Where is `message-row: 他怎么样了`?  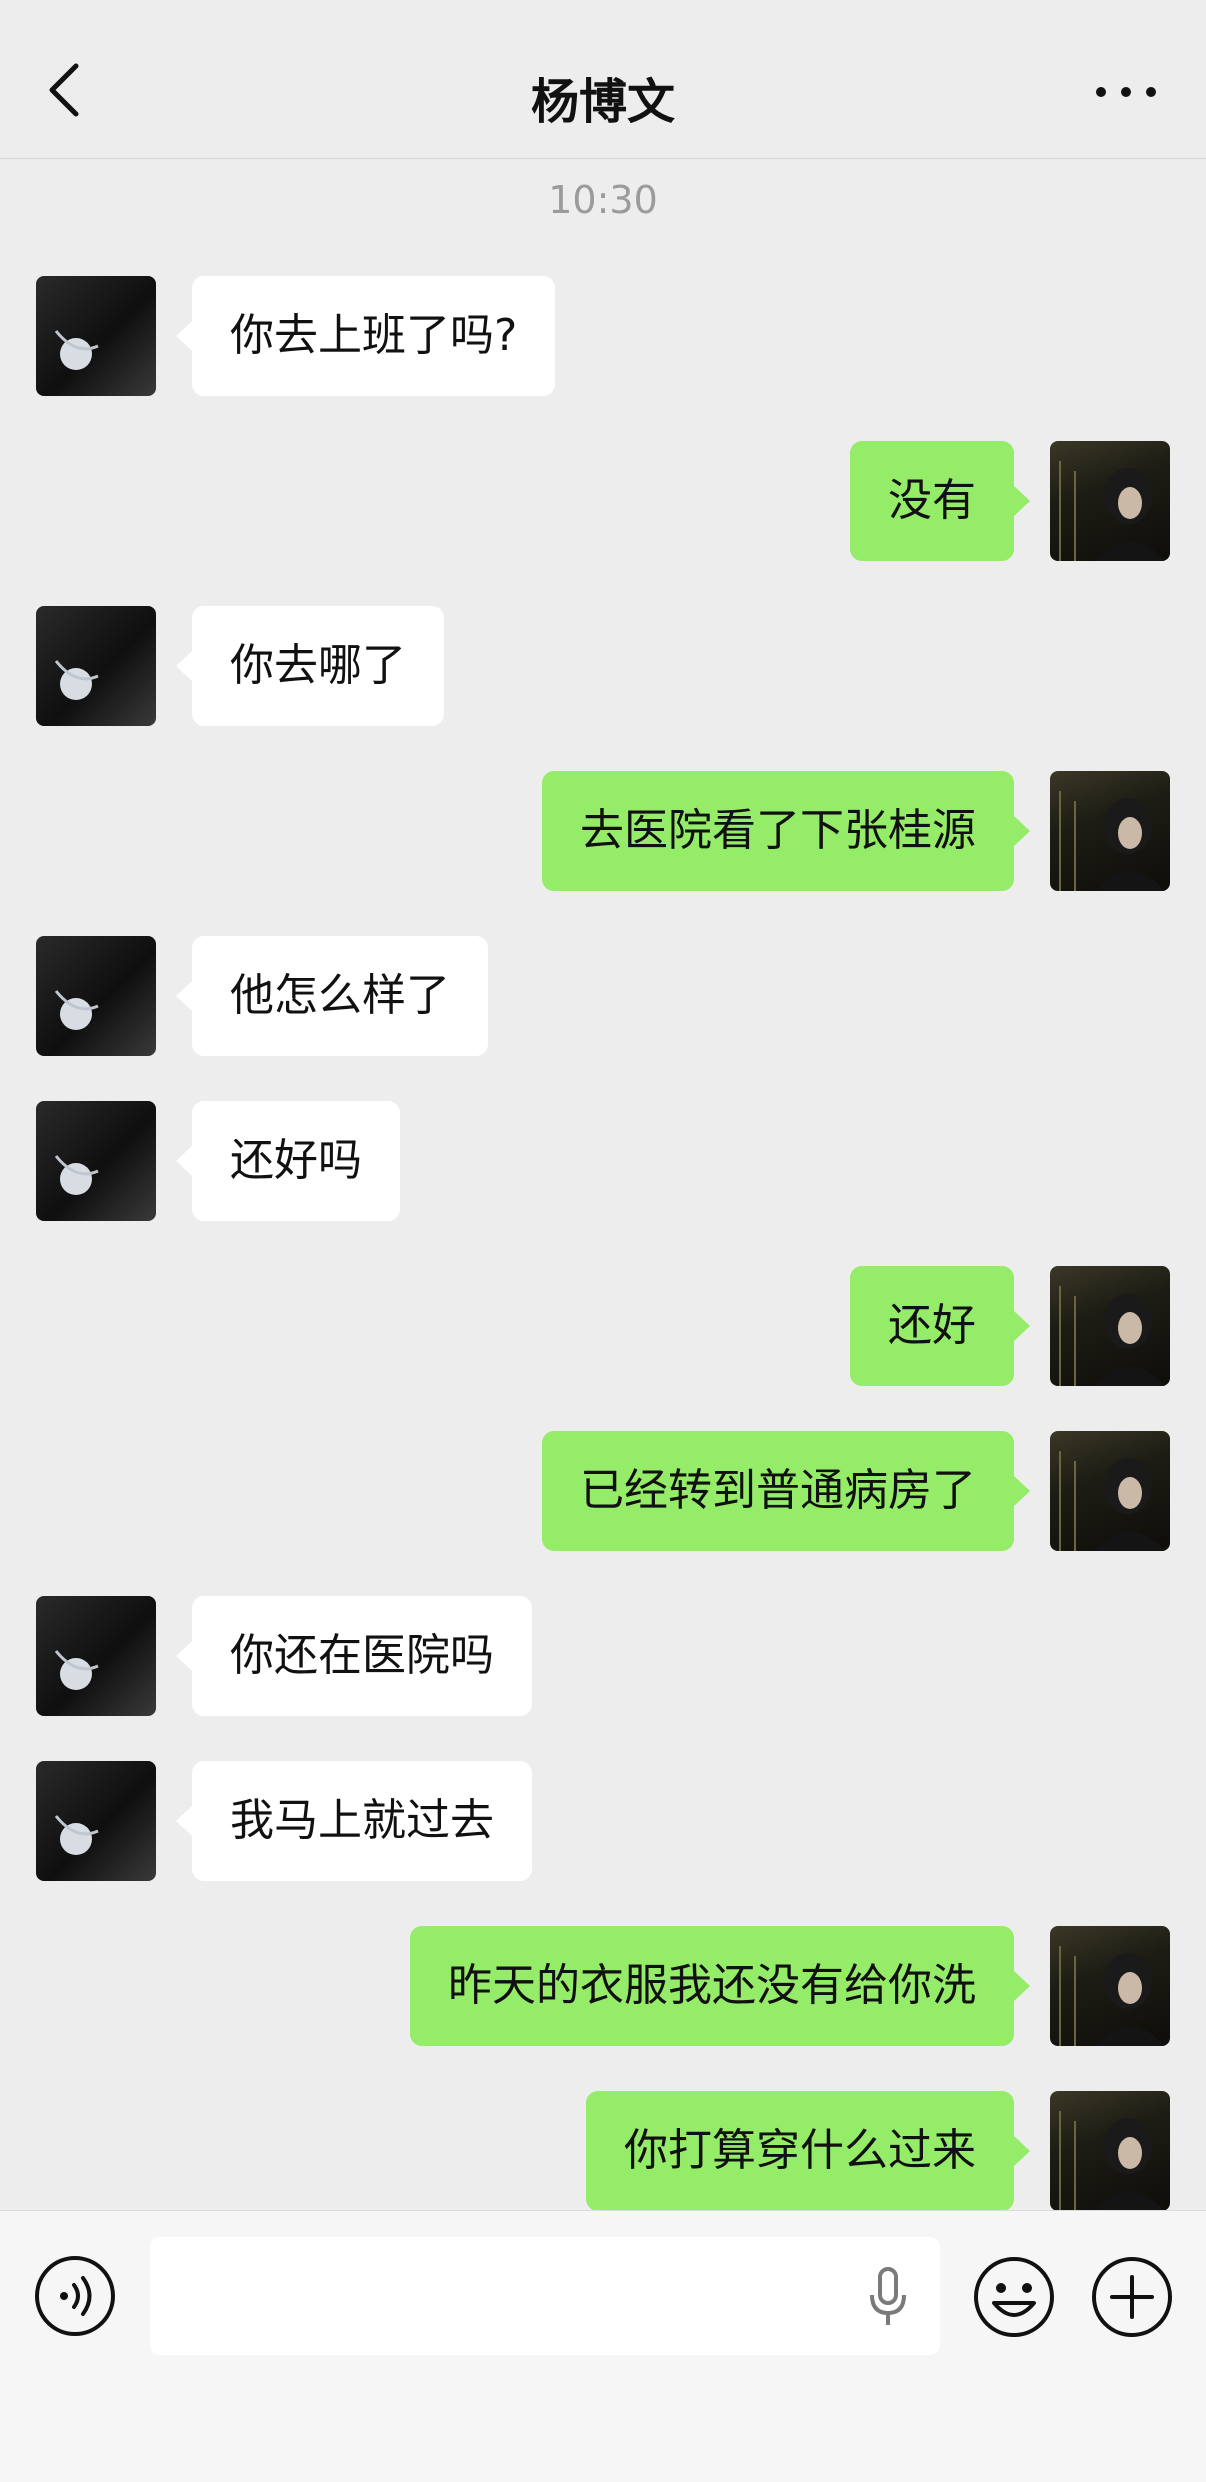 message-row: 他怎么样了 is located at coordinates (603, 996).